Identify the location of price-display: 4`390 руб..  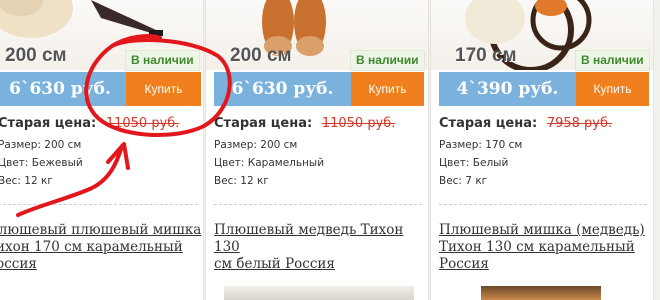
(507, 89).